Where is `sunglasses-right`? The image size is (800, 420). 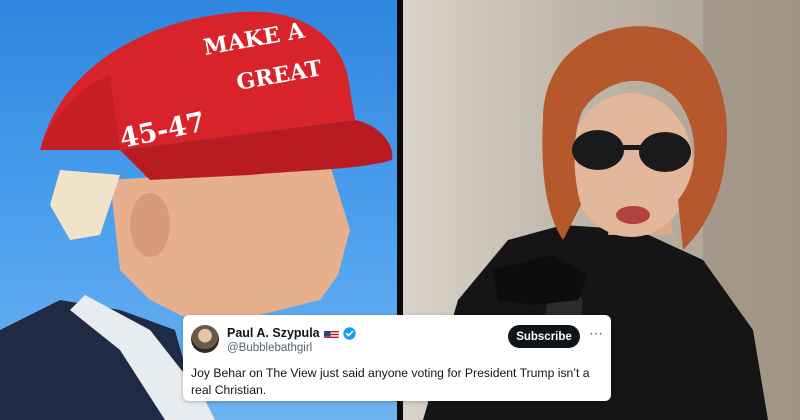 sunglasses-right is located at coordinates (665, 152).